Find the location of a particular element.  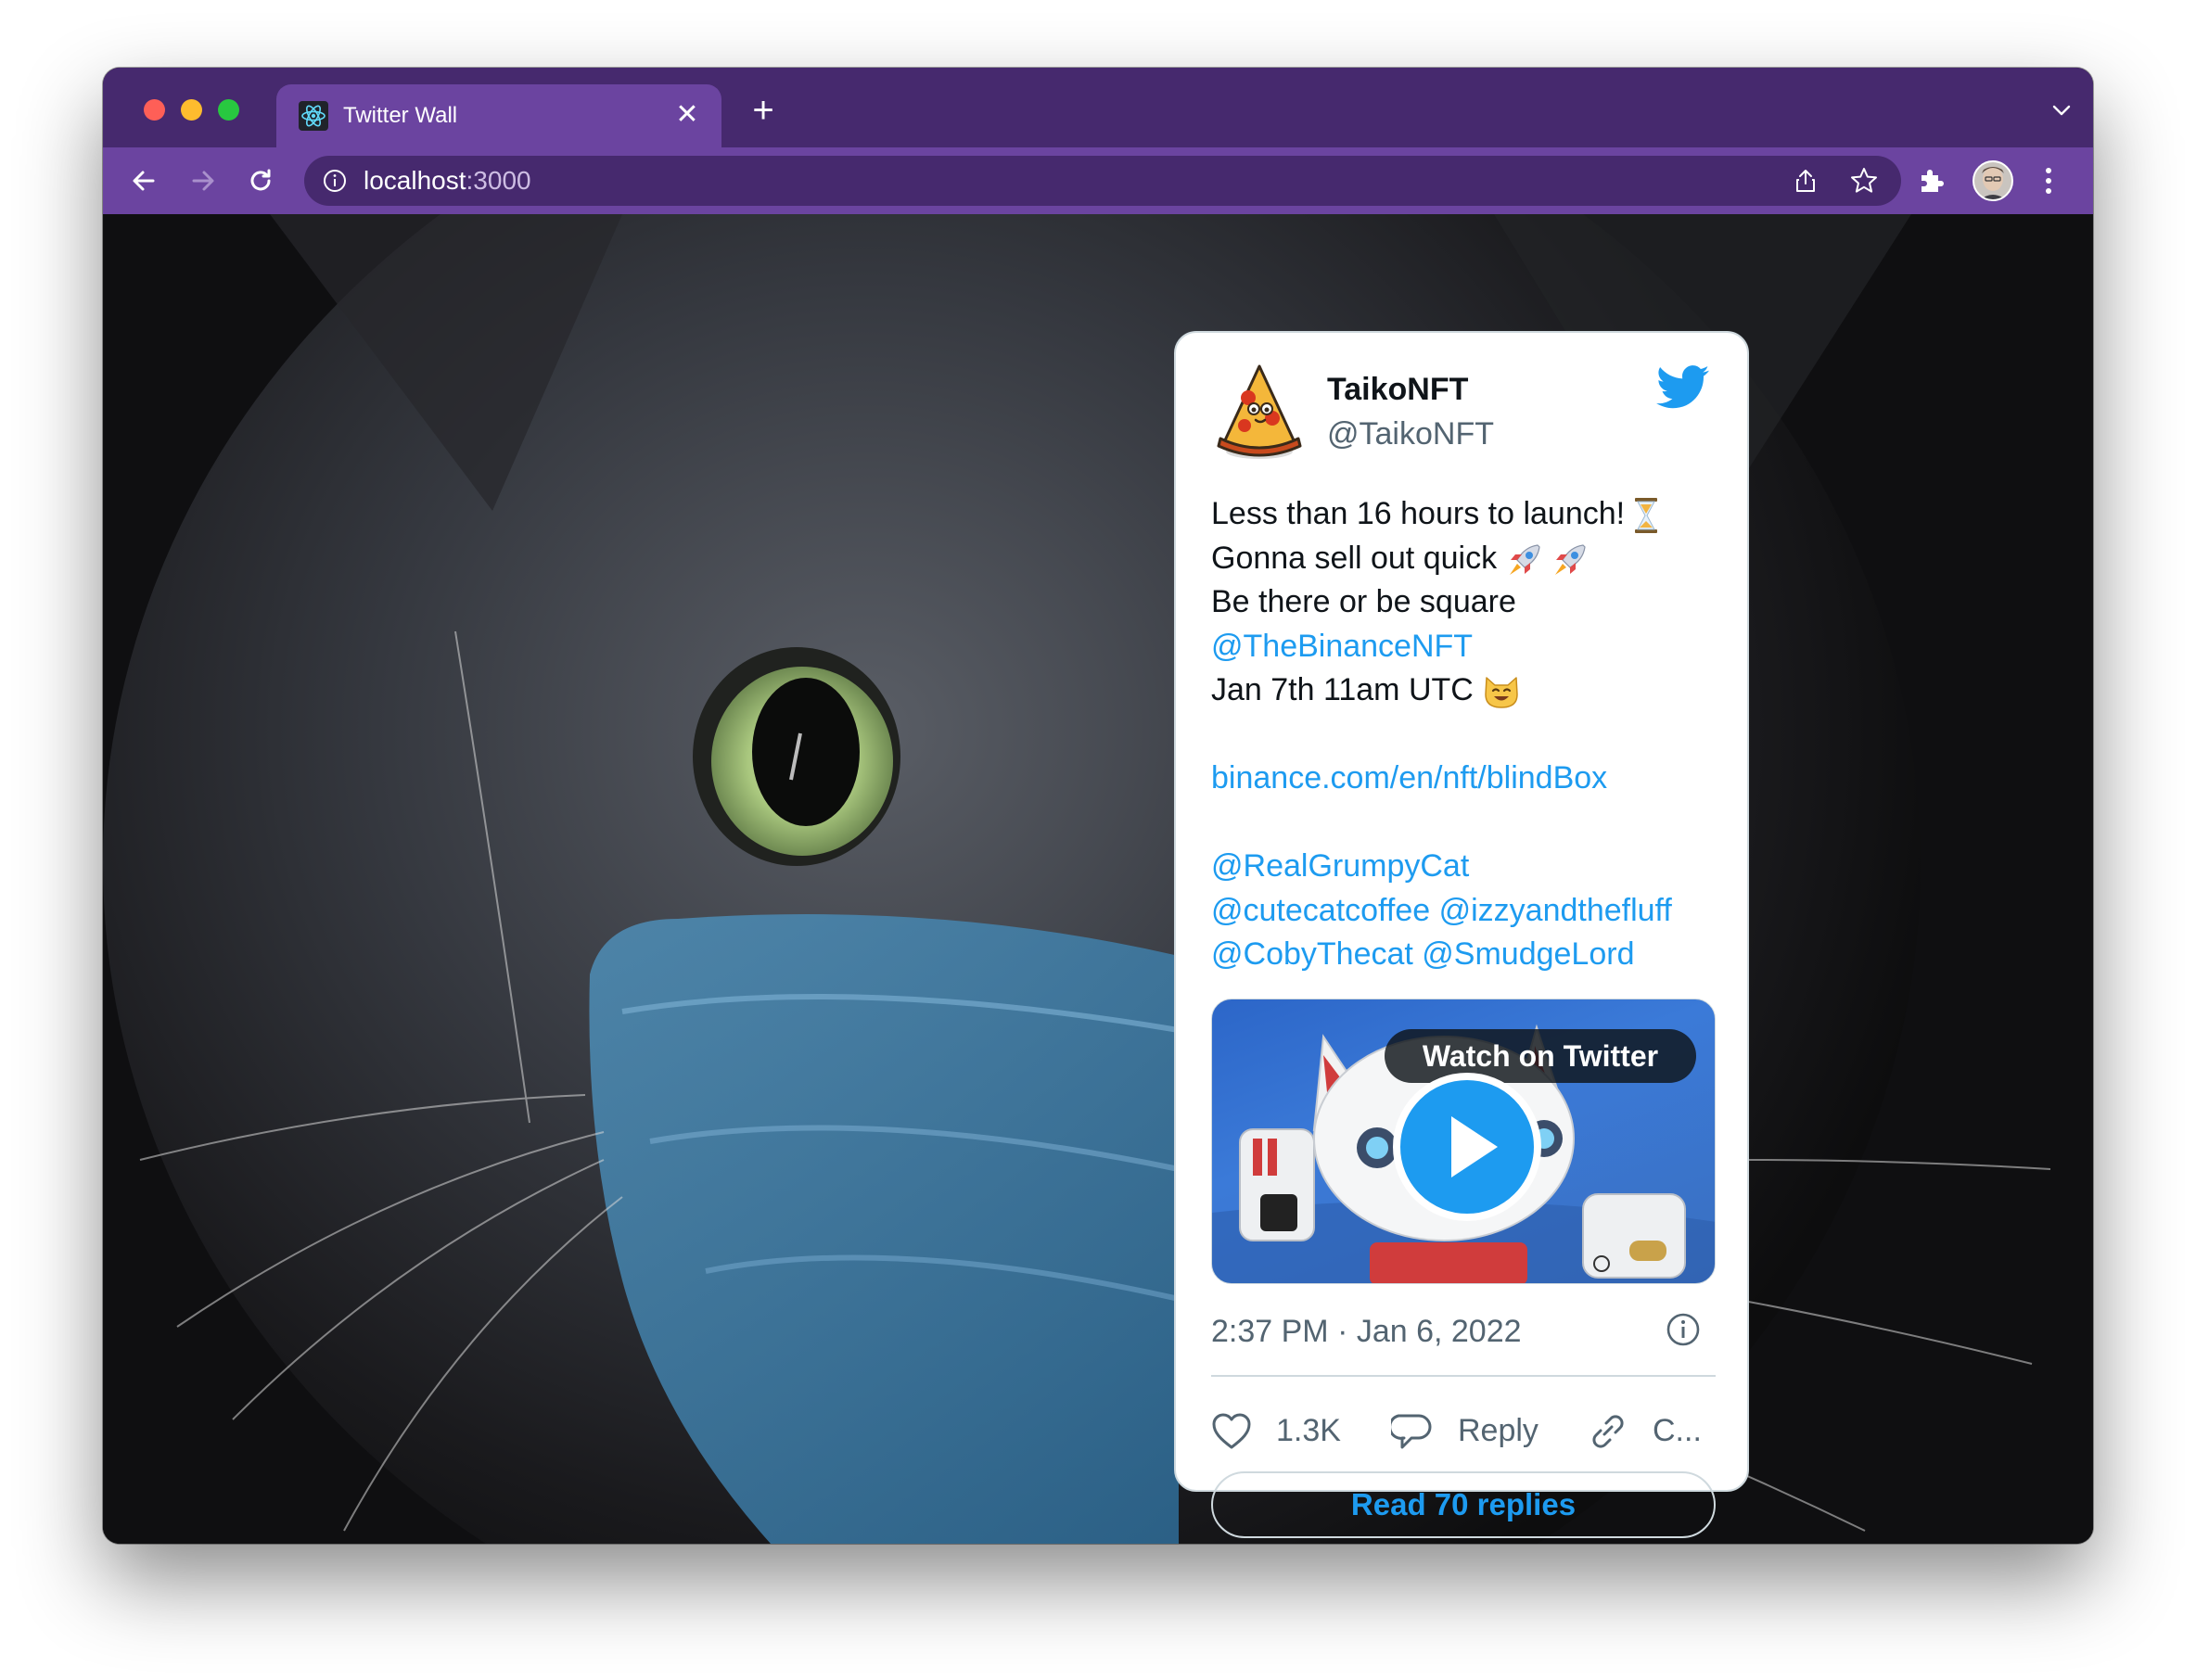

tab-strip: Twitter Wall ✕ + is located at coordinates (1098, 107).